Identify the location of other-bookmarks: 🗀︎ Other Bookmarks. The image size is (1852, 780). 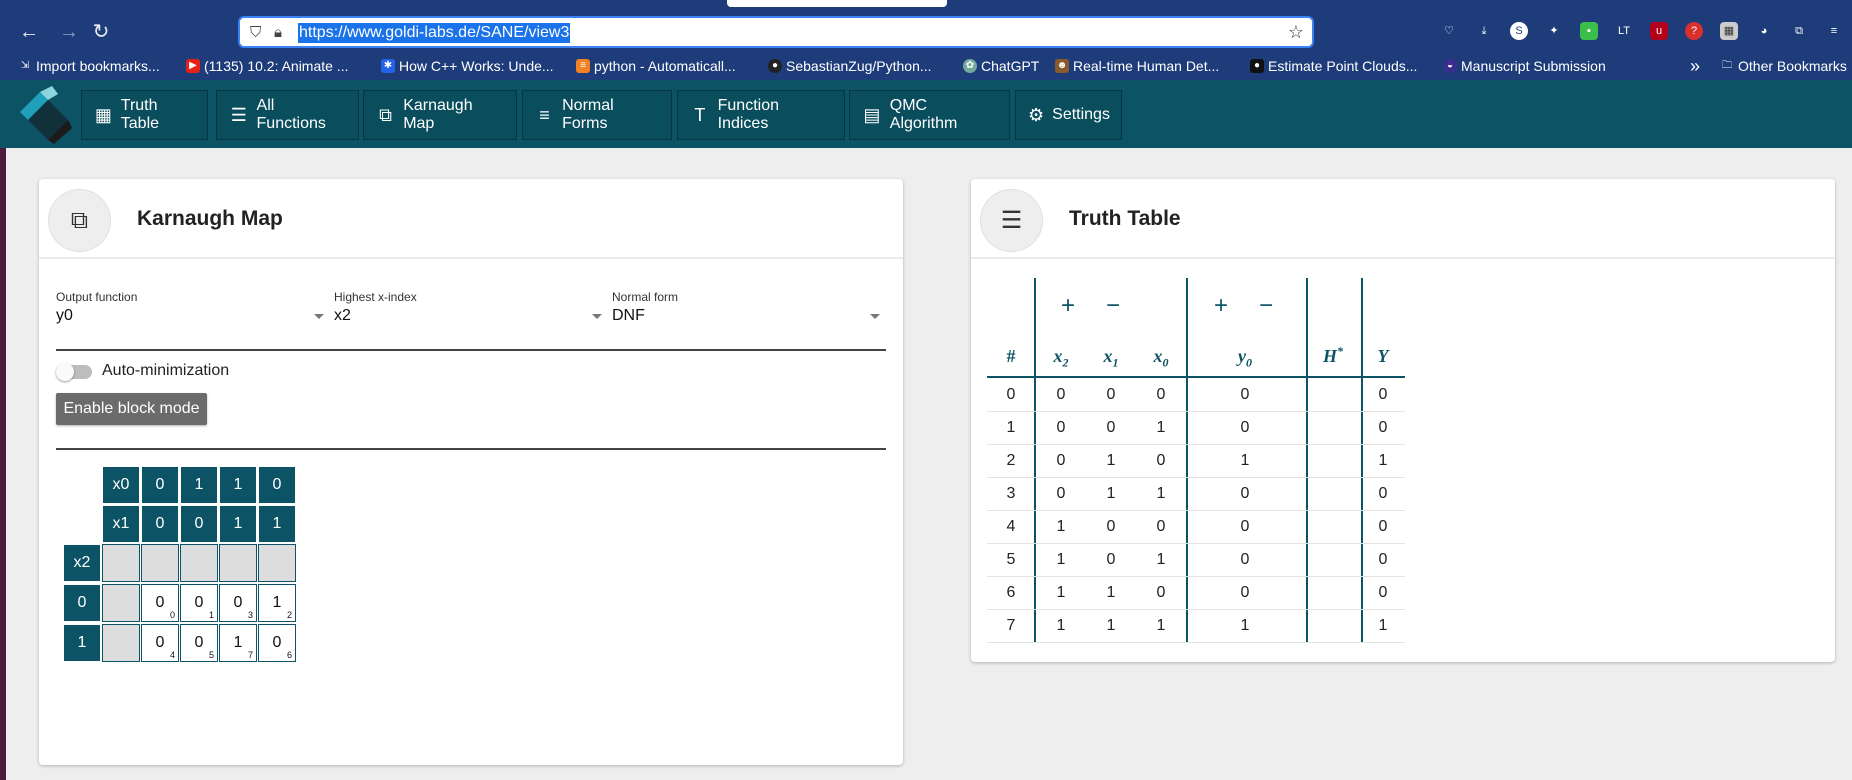
(1783, 66).